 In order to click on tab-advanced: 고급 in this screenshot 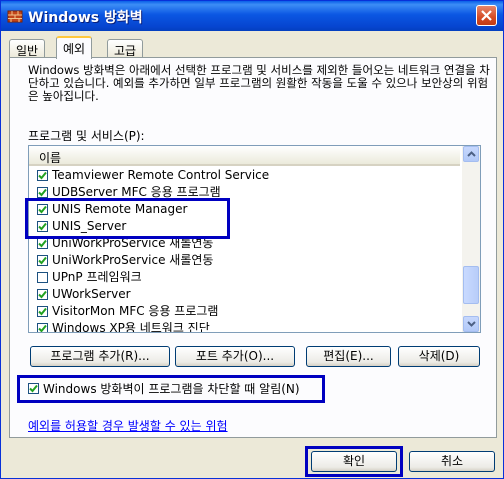, I will do `click(125, 48)`.